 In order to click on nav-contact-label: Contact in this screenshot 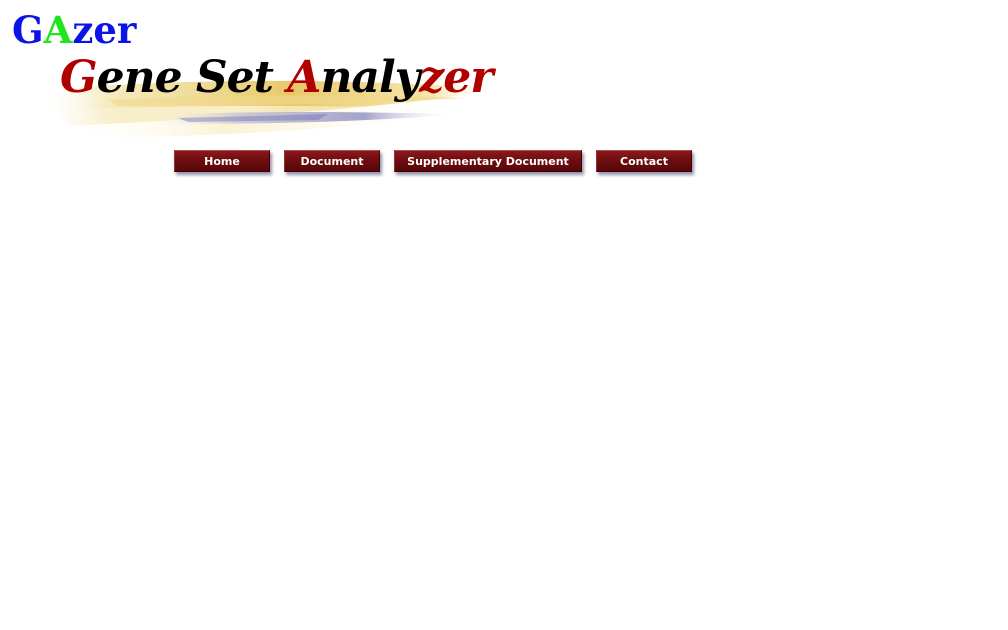, I will do `click(644, 161)`.